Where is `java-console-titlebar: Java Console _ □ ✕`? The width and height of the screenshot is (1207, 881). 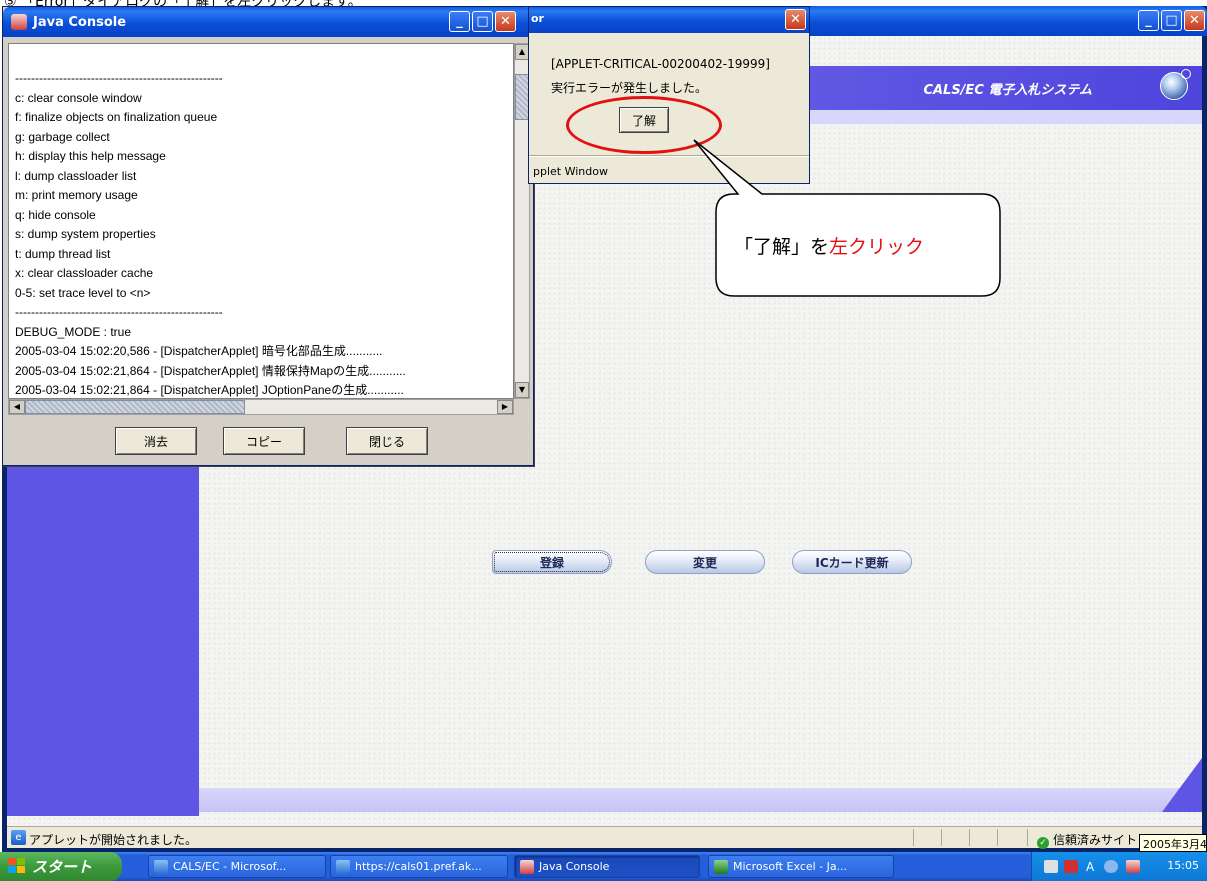 java-console-titlebar: Java Console _ □ ✕ is located at coordinates (268, 22).